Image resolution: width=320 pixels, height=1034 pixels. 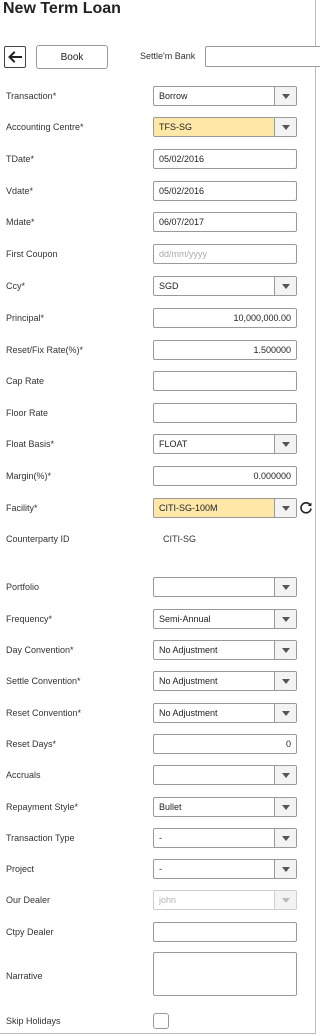 What do you see at coordinates (305, 507) in the screenshot?
I see `refresh-icon` at bounding box center [305, 507].